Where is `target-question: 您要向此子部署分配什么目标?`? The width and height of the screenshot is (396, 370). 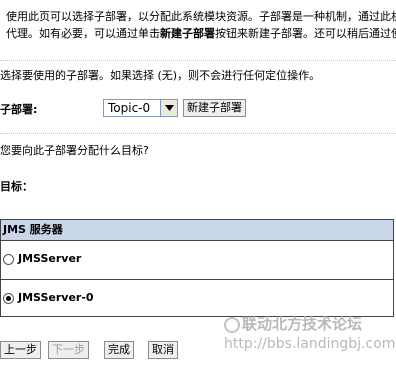
target-question: 您要向此子部署分配什么目标? is located at coordinates (74, 150).